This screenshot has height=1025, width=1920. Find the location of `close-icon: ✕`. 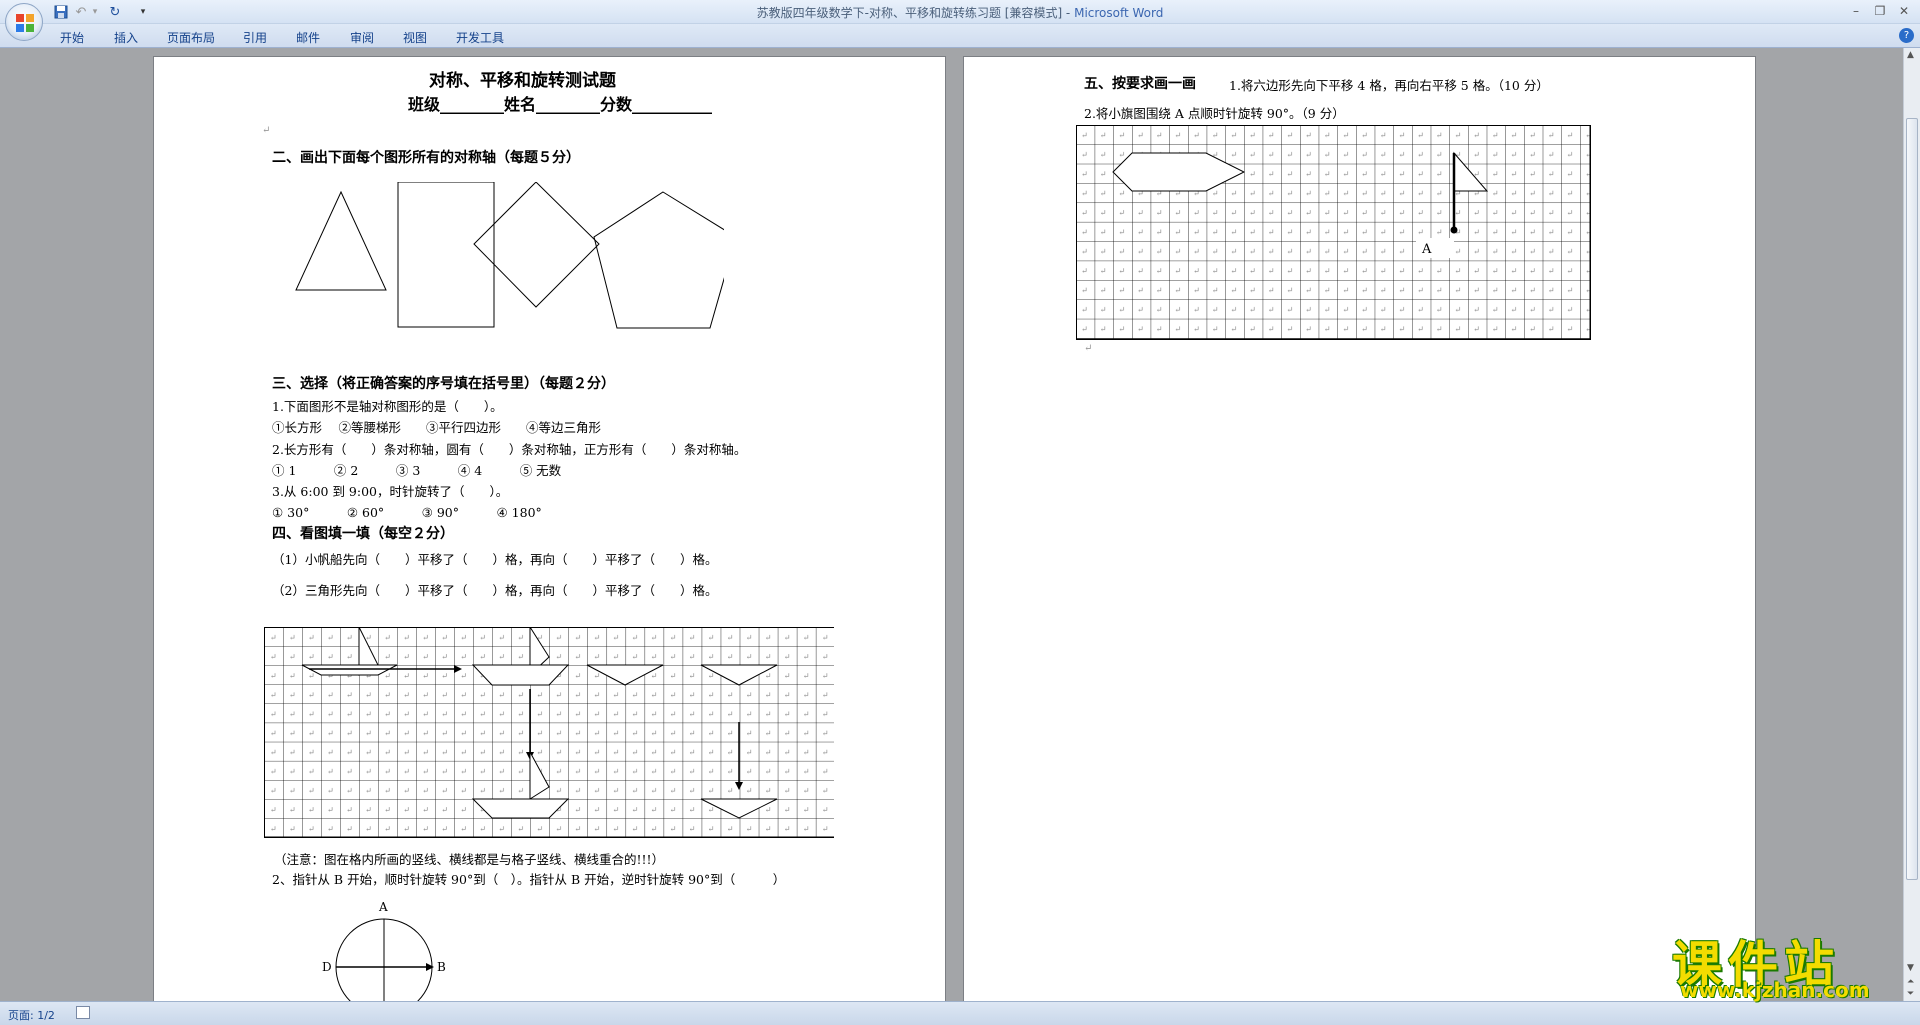

close-icon: ✕ is located at coordinates (1904, 11).